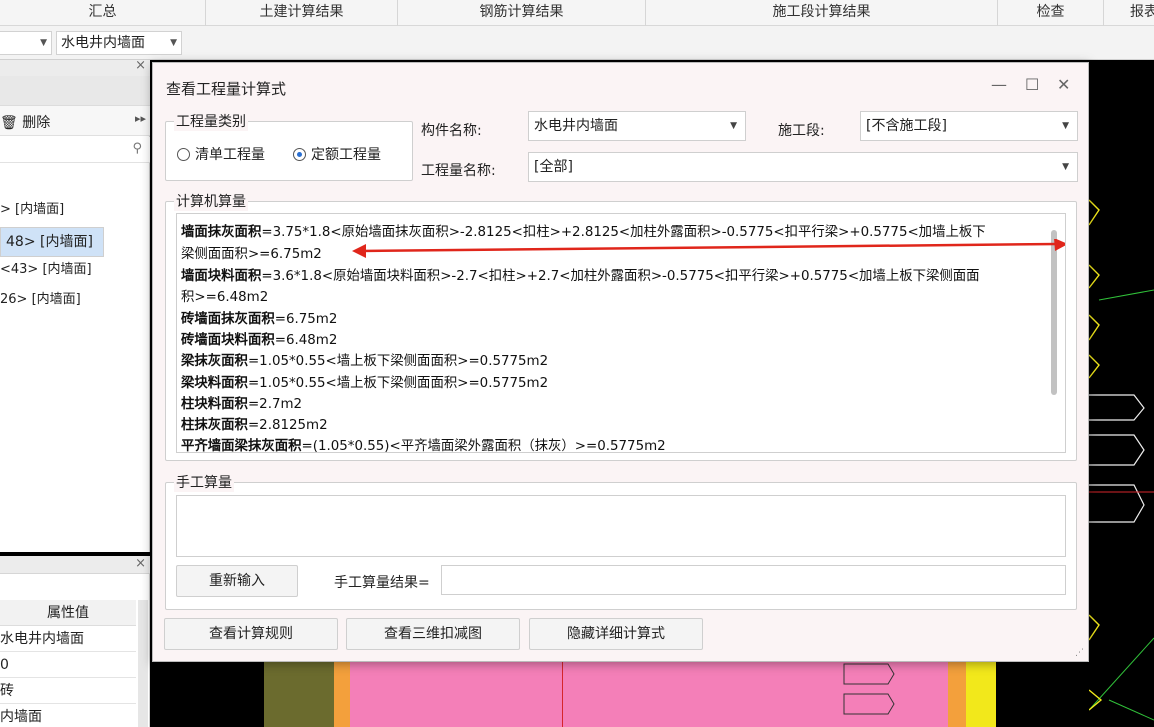  Describe the element at coordinates (433, 634) in the screenshot. I see `view-3d-deduction-button: 查看三维扣减图` at that location.